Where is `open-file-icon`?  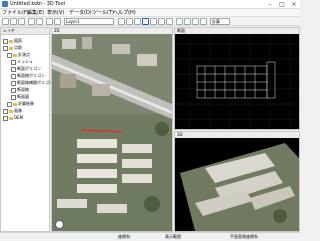
open-file-icon is located at coordinates (13, 21).